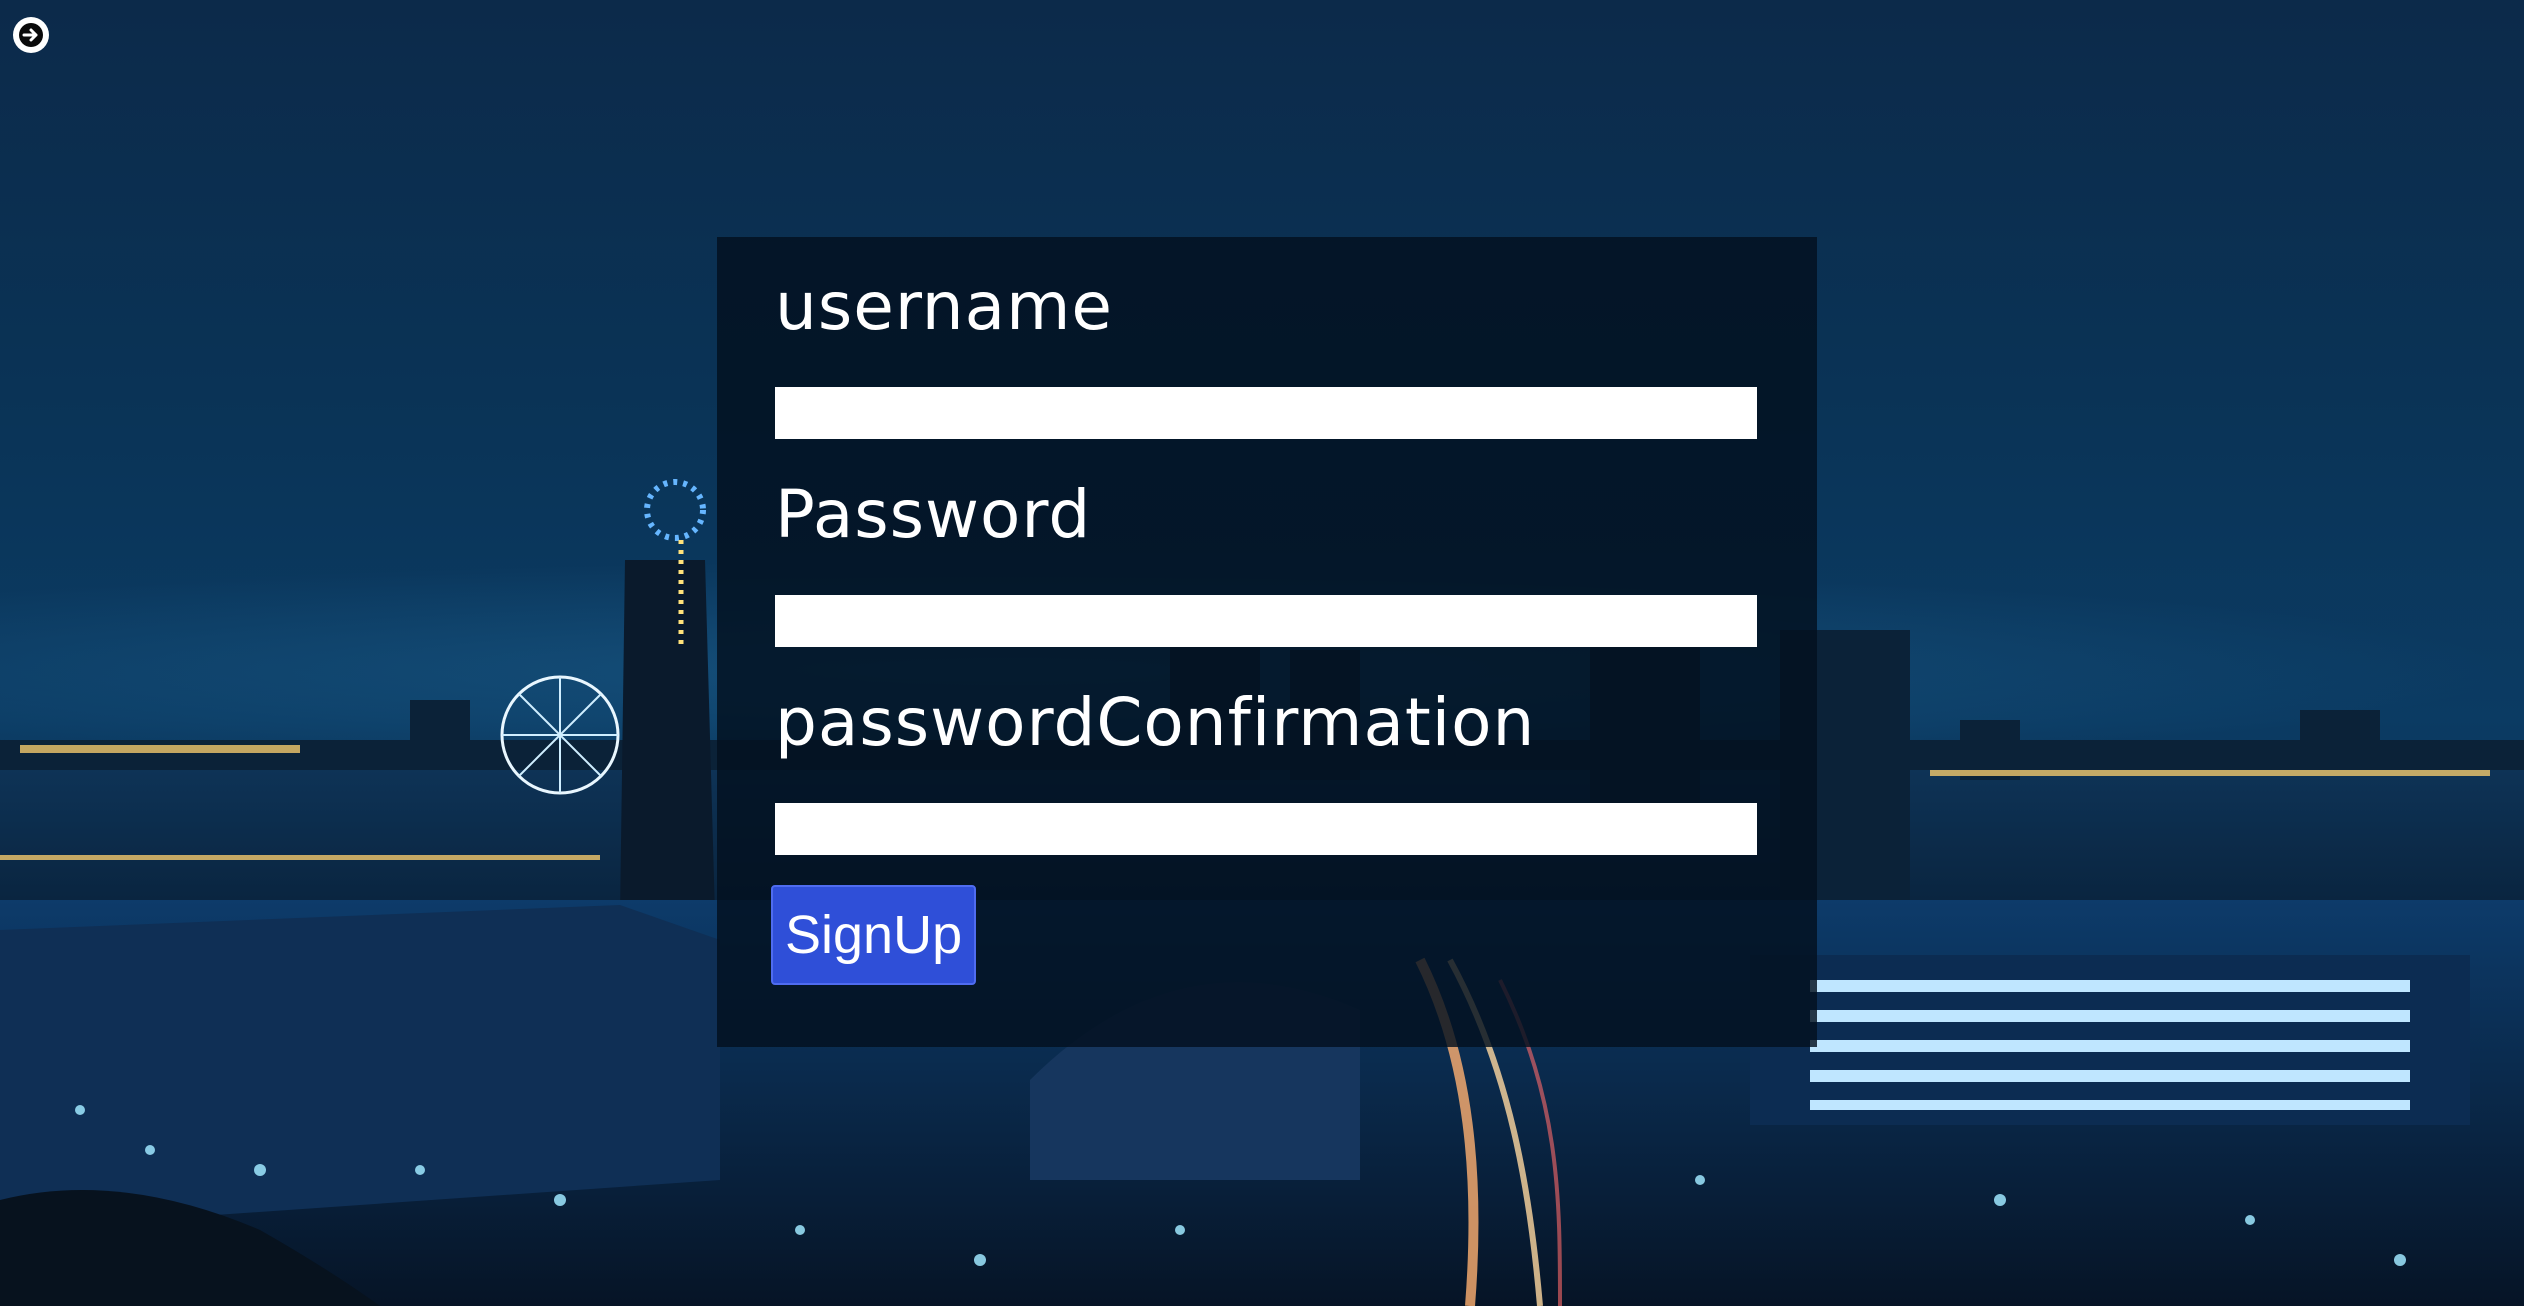  Describe the element at coordinates (1266, 829) in the screenshot. I see `password-confirmation-input` at that location.